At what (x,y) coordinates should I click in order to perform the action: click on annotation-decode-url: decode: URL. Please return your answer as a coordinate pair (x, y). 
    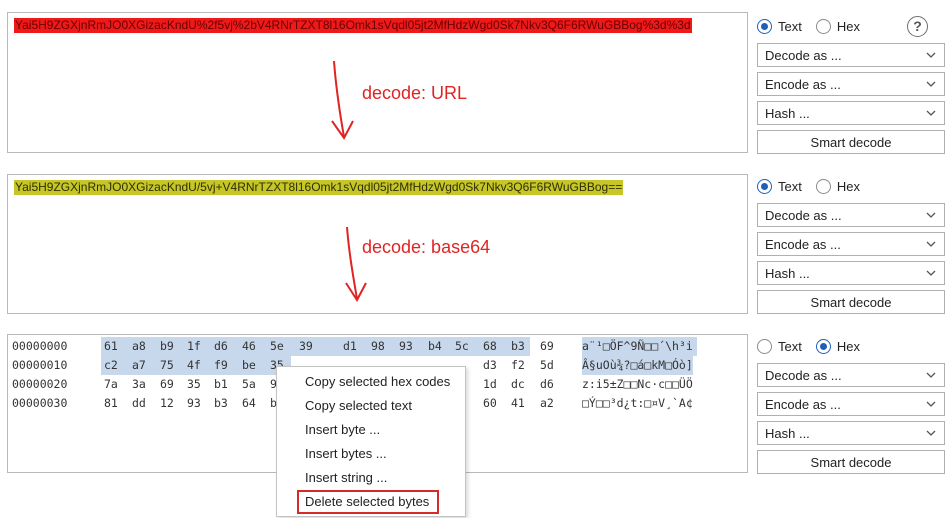
    Looking at the image, I should click on (415, 93).